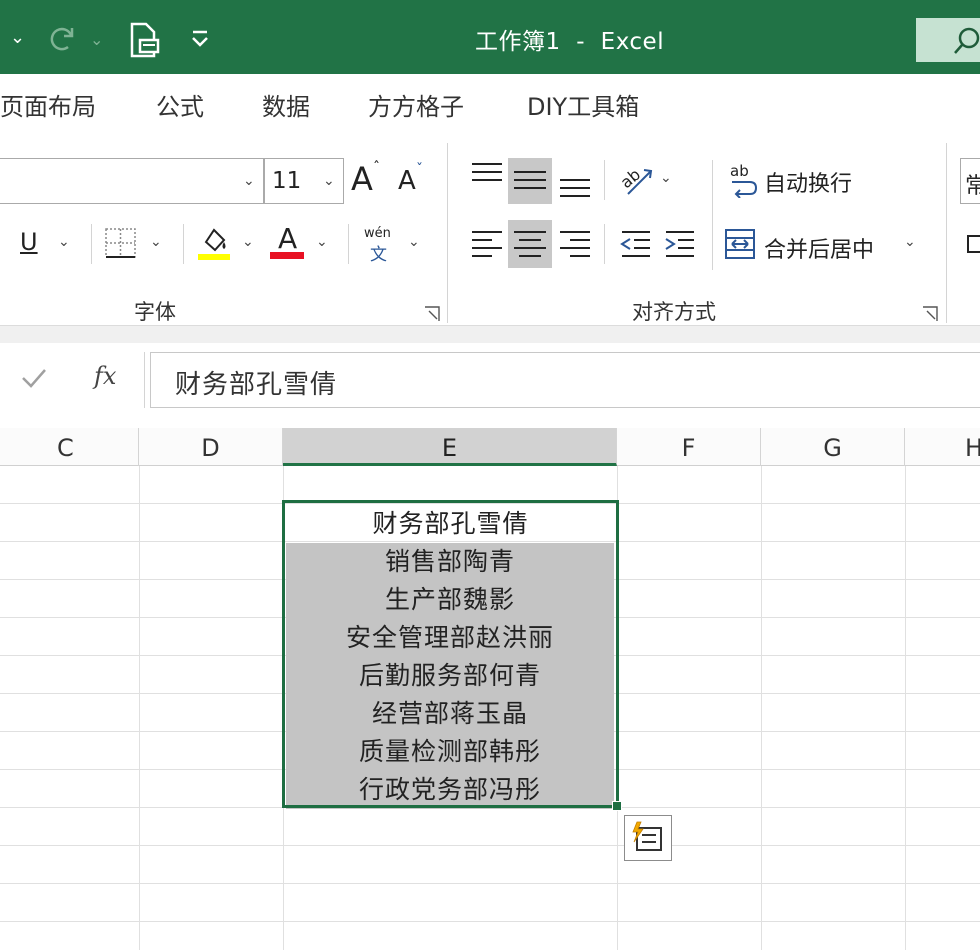 This screenshot has width=980, height=950. What do you see at coordinates (214, 257) in the screenshot?
I see `fill-color-swatch` at bounding box center [214, 257].